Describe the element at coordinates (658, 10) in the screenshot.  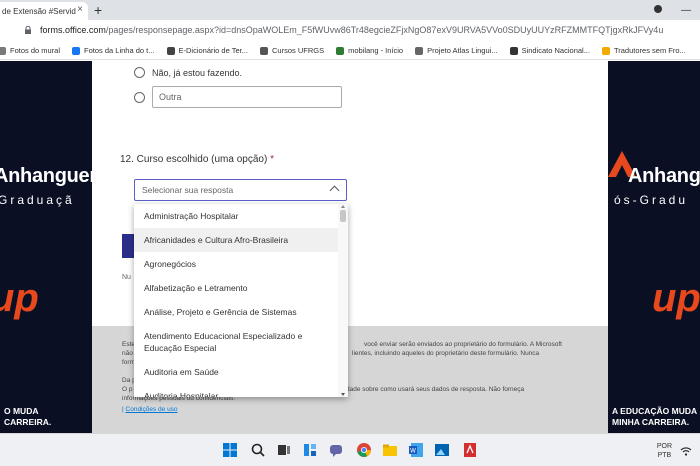
I see `record-icon` at that location.